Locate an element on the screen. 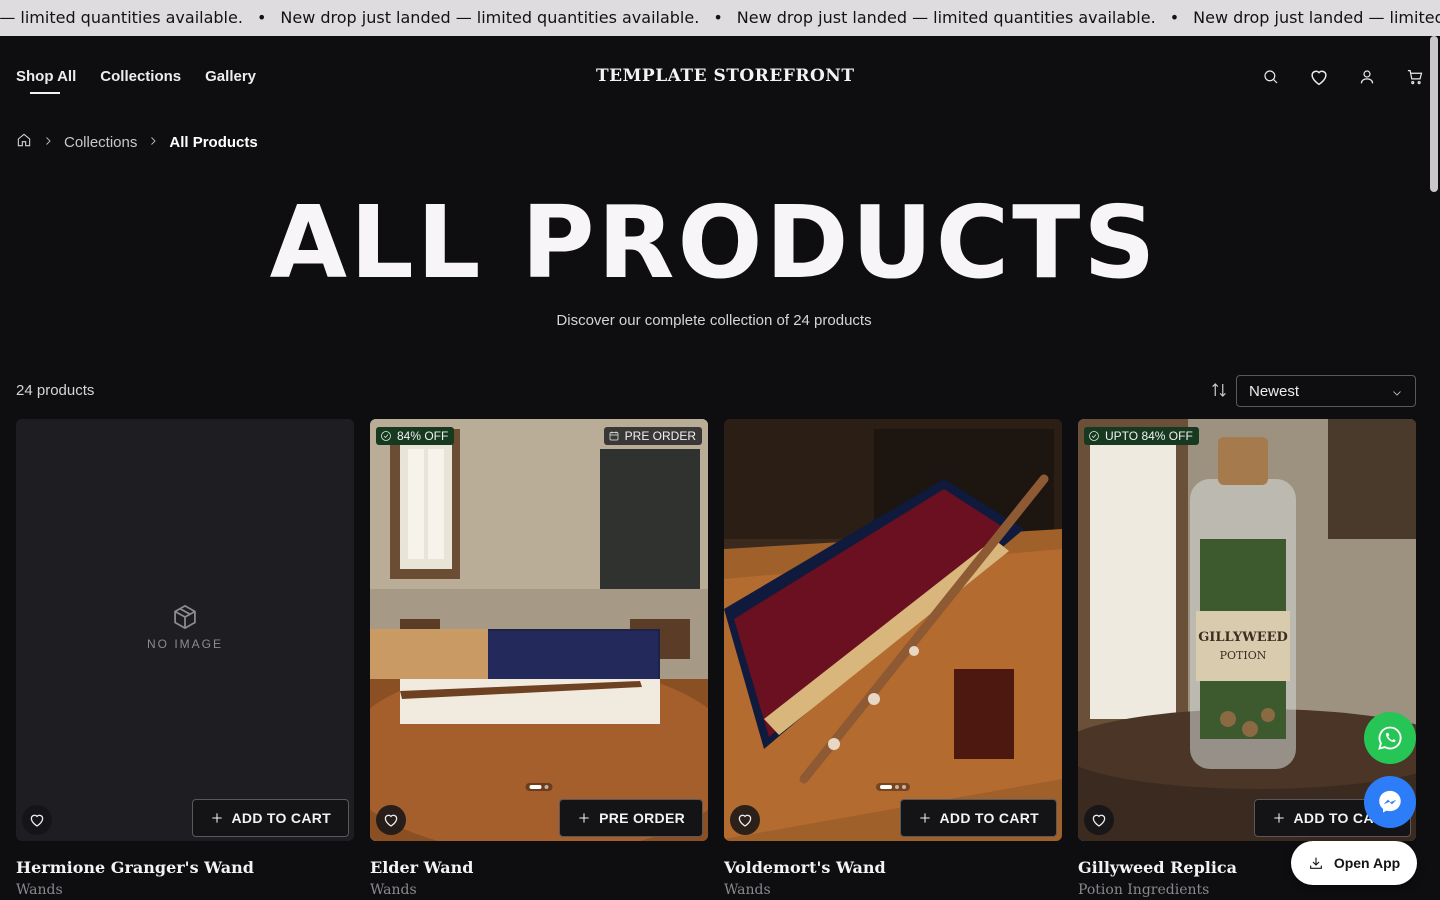 This screenshot has height=900, width=1440. product-category: Potion Ingredients is located at coordinates (1144, 890).